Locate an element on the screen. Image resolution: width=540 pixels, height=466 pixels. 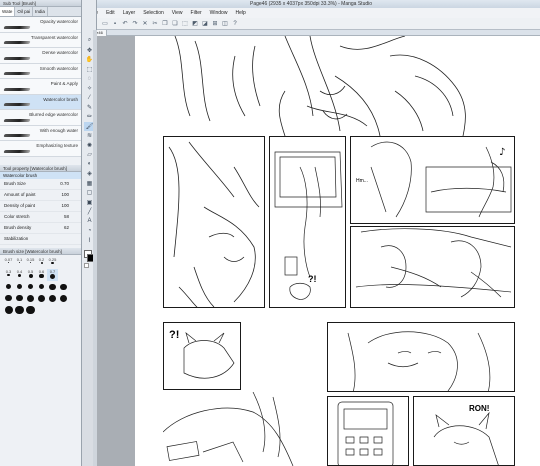
brush-stroke-preview is located at coordinates (17, 42).